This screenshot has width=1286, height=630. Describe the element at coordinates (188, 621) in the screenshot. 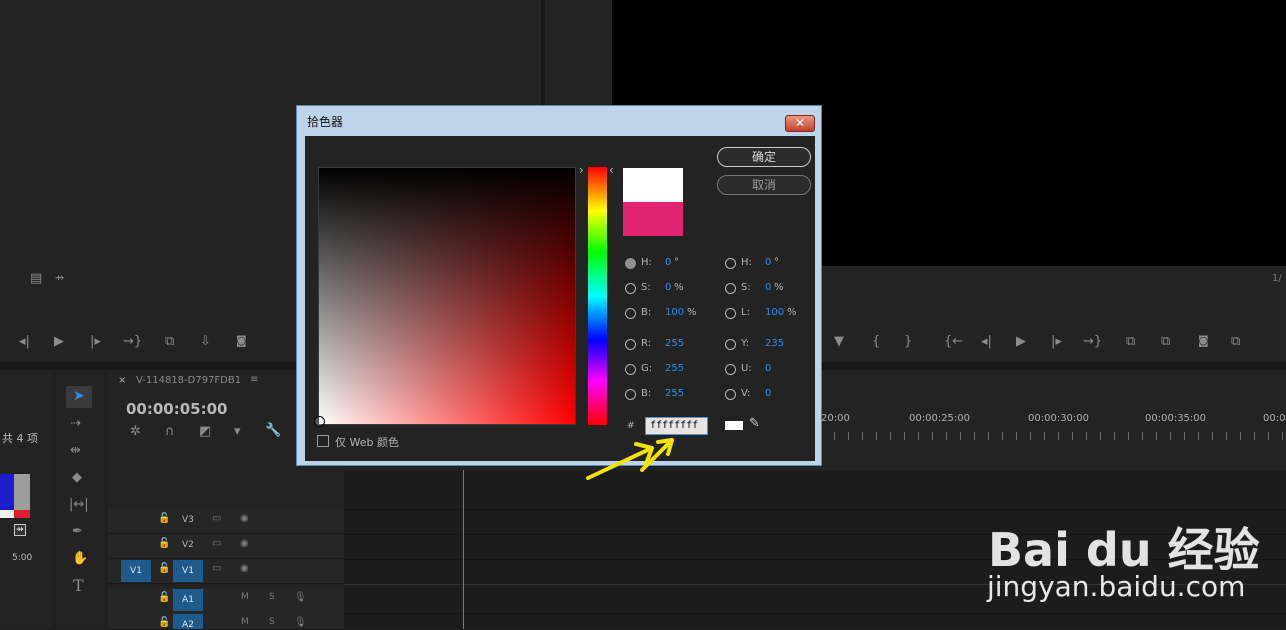

I see `track-target-a2: A2` at that location.